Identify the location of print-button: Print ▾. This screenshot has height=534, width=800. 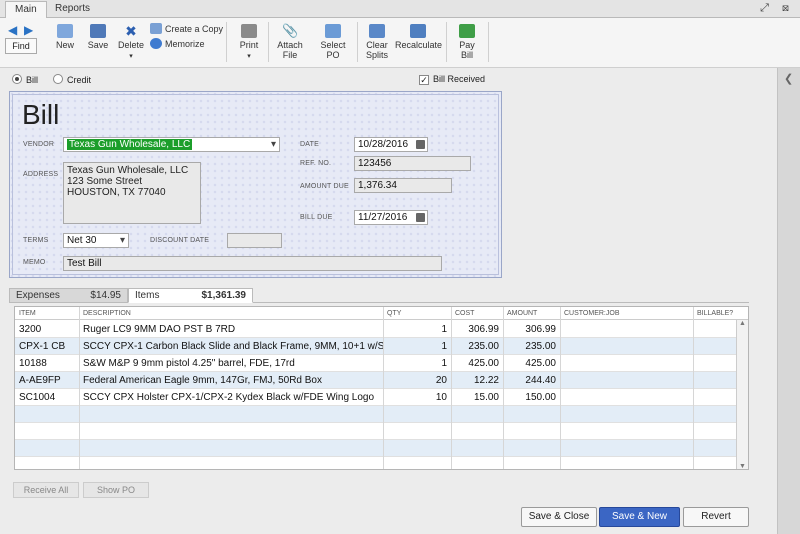
(249, 43).